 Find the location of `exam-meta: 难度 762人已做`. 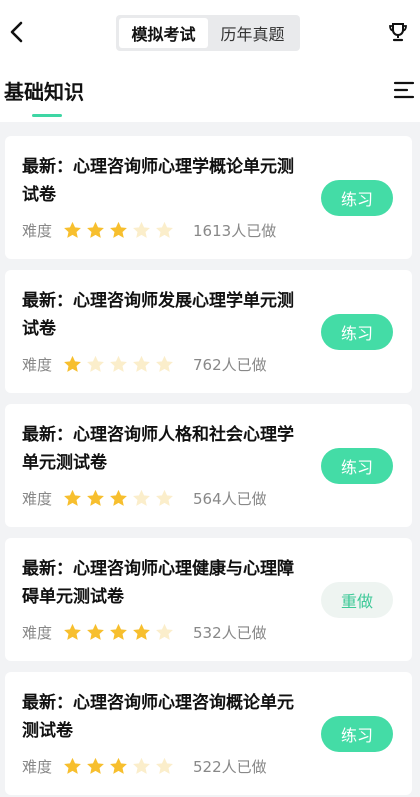

exam-meta: 难度 762人已做 is located at coordinates (144, 364).